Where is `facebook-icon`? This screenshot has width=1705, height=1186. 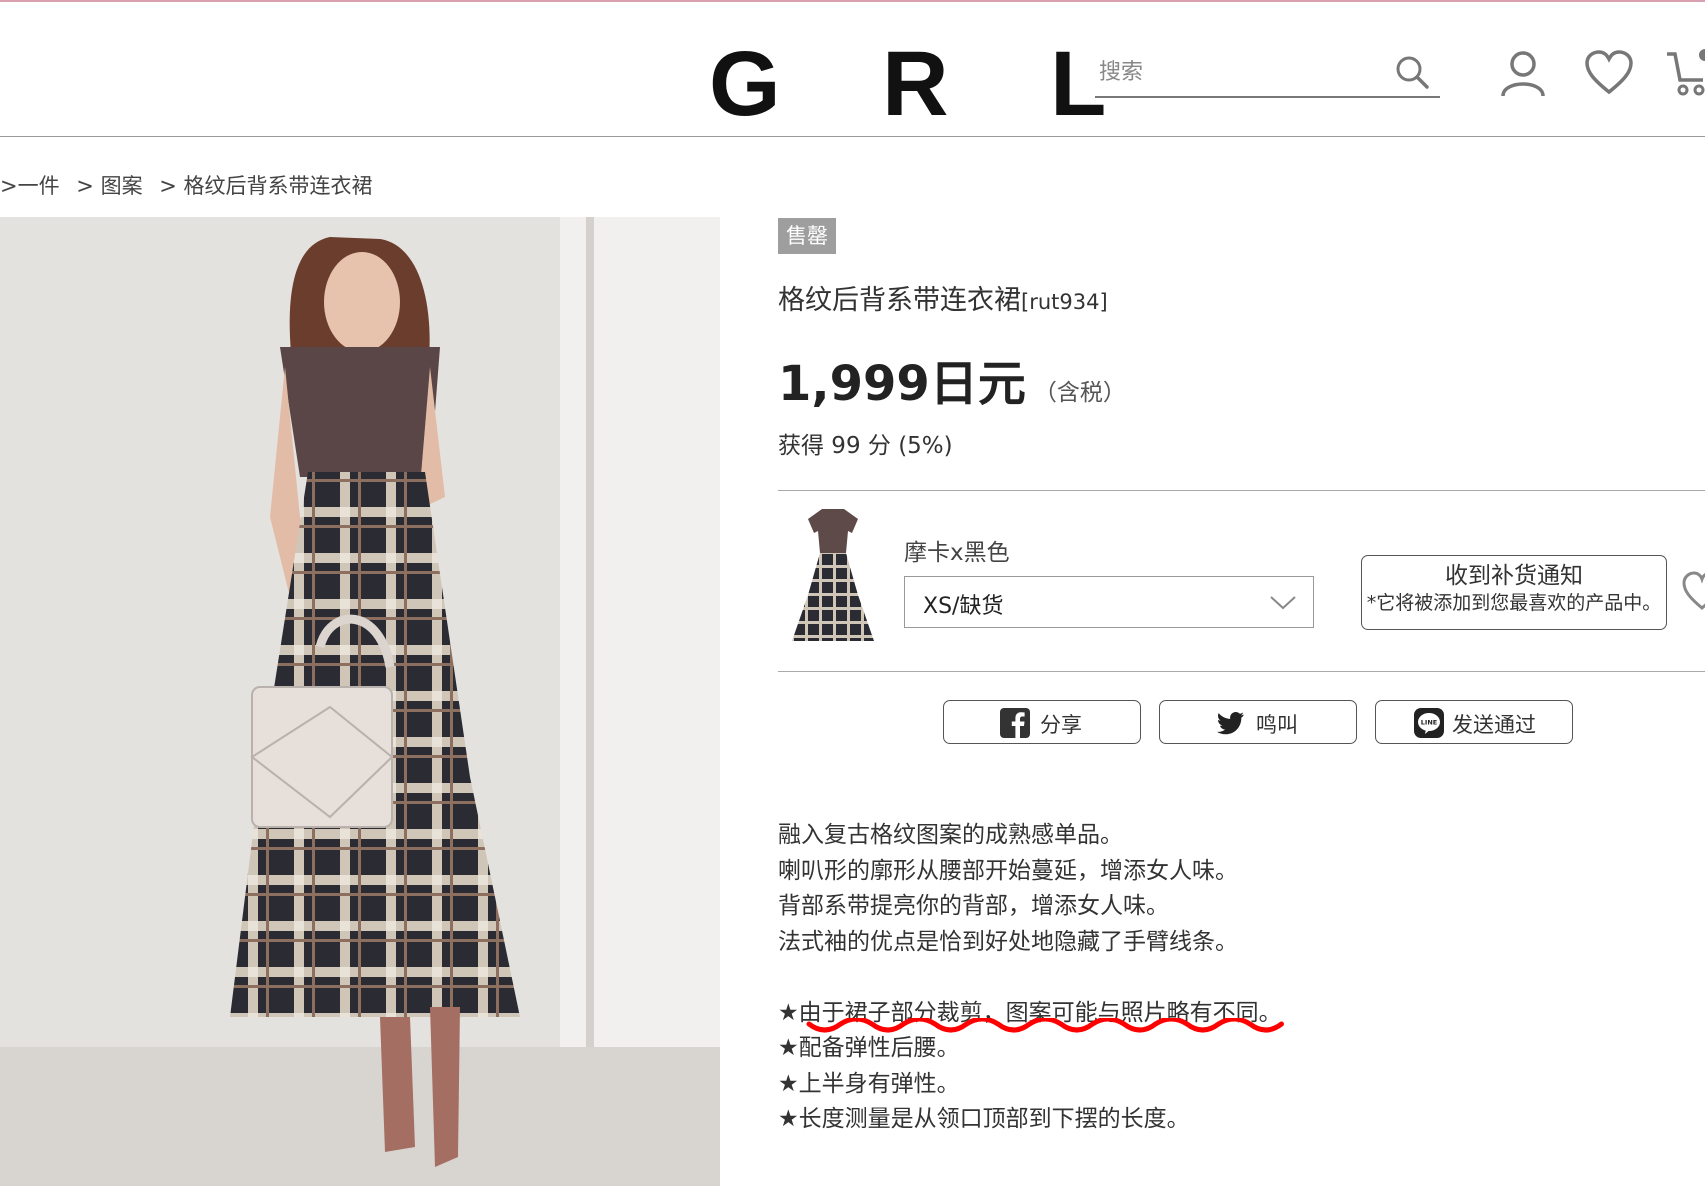 facebook-icon is located at coordinates (1015, 723).